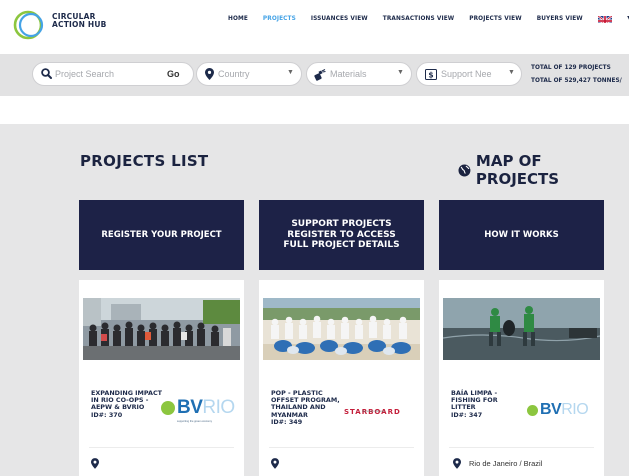 The image size is (629, 476). I want to click on support-line-2: REGISTER TO ACCESS, so click(341, 234).